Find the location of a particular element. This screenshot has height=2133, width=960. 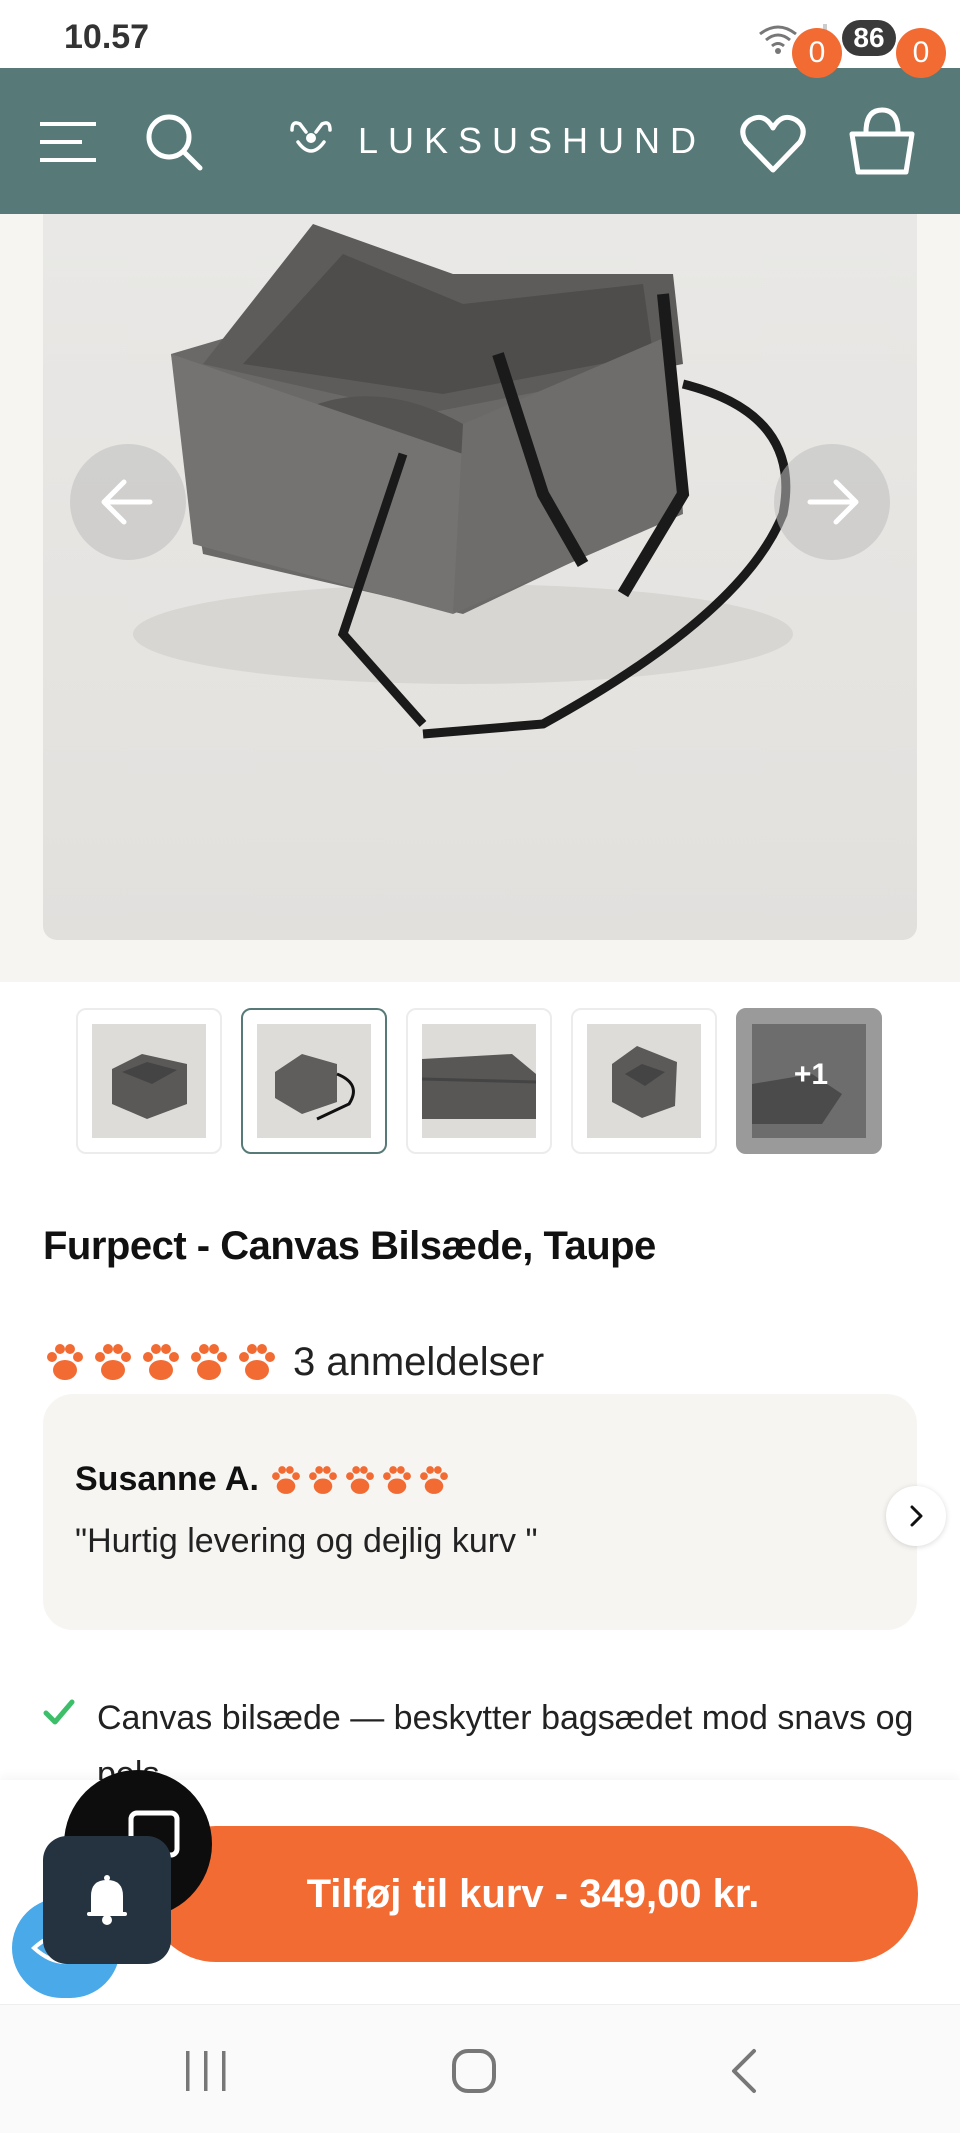

gallery-next-button is located at coordinates (832, 502).